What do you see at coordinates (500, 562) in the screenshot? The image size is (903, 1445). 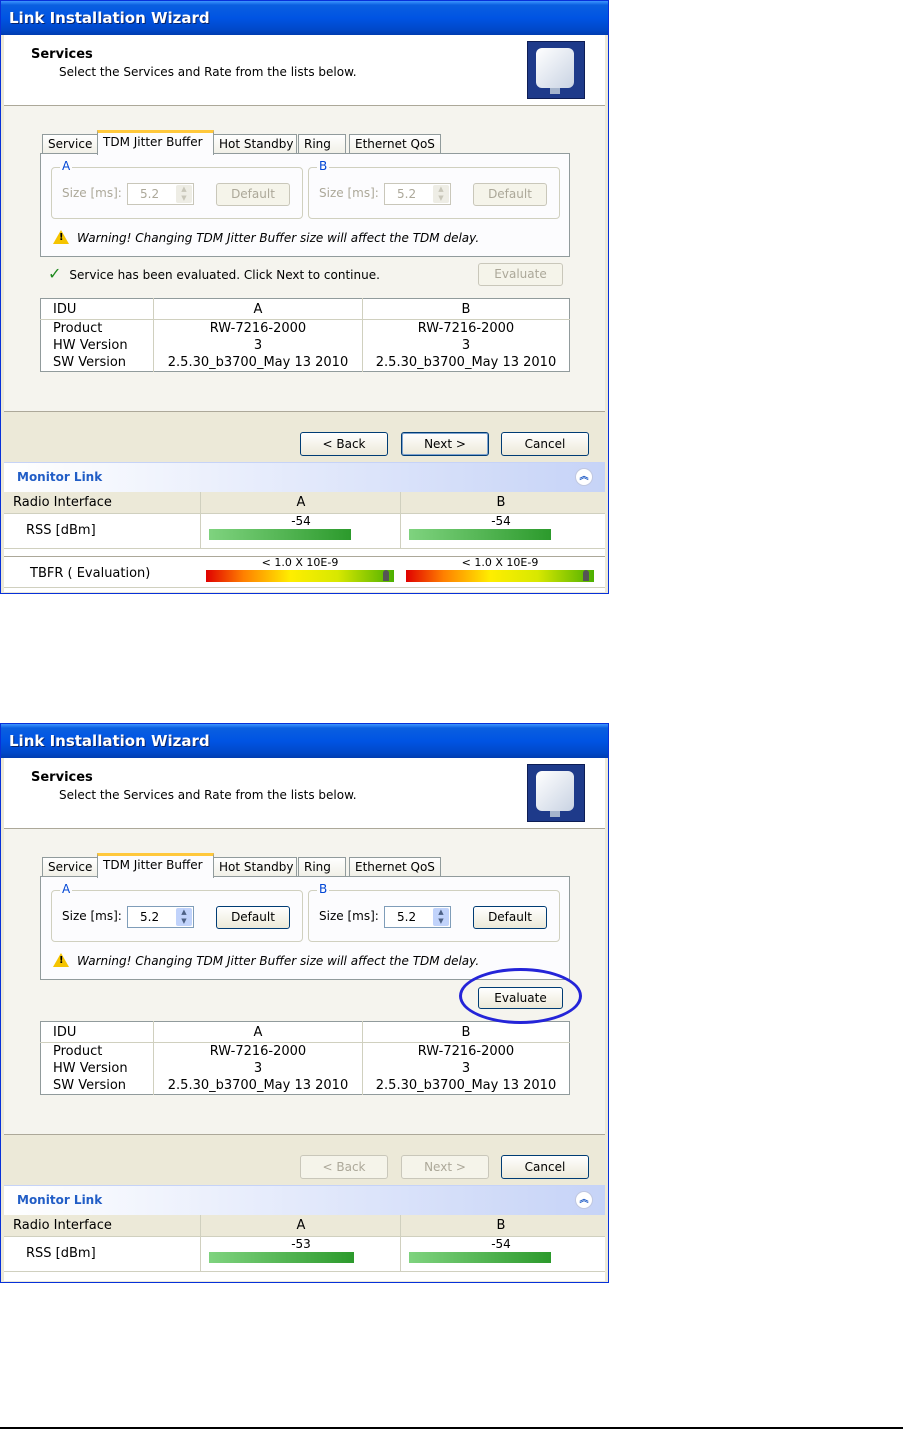 I see `tbfr-value-b: < 1.0 X 10E-9` at bounding box center [500, 562].